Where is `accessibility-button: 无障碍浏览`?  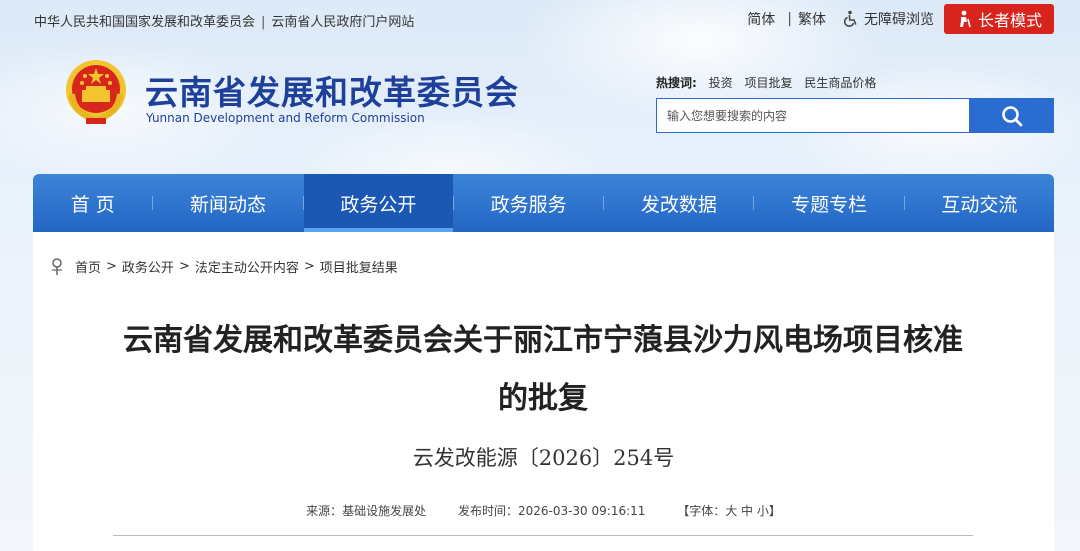 accessibility-button: 无障碍浏览 is located at coordinates (888, 19).